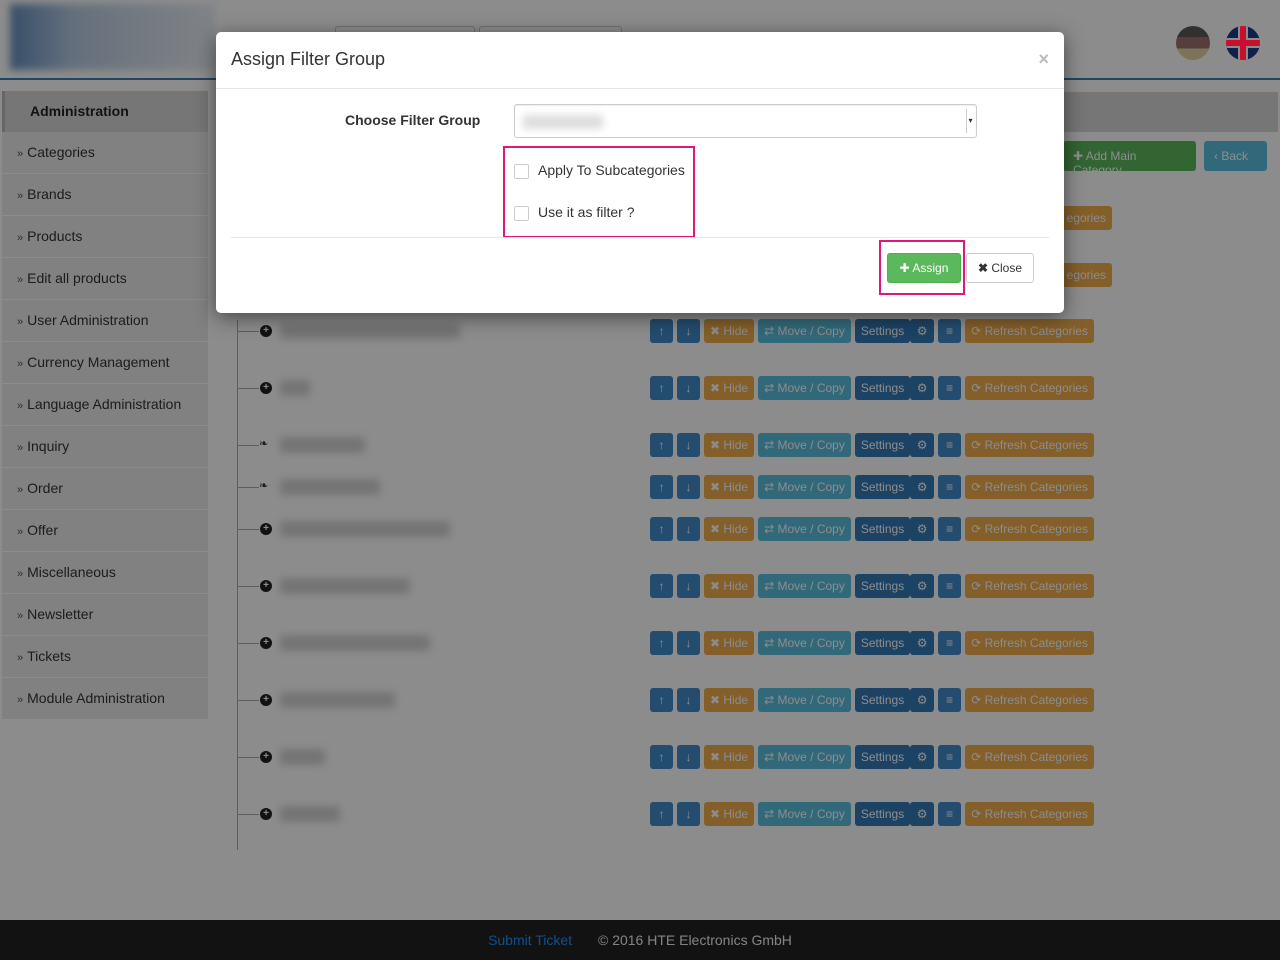 This screenshot has height=960, width=1280. I want to click on apply-subcategories-checkbox, so click(521, 171).